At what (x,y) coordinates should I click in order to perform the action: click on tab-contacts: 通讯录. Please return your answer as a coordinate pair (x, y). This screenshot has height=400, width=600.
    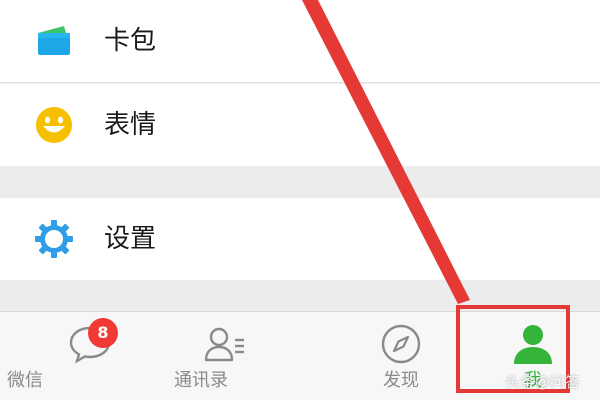
    Looking at the image, I should click on (225, 356).